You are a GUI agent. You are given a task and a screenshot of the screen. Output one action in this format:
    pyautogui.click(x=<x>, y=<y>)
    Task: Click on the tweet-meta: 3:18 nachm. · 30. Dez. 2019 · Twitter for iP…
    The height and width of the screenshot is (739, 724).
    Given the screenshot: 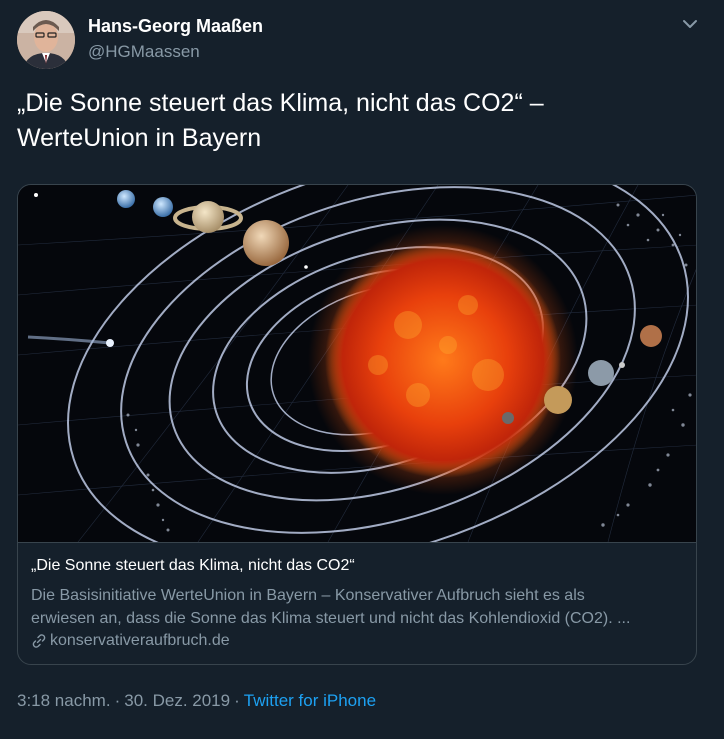 What is the action you would take?
    pyautogui.click(x=196, y=701)
    